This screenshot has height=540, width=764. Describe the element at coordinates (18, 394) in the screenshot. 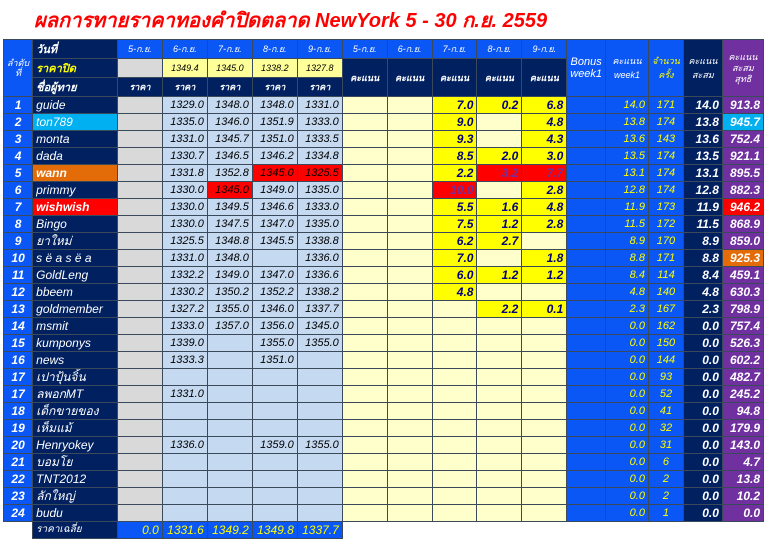

I see `rank-cell: 17` at that location.